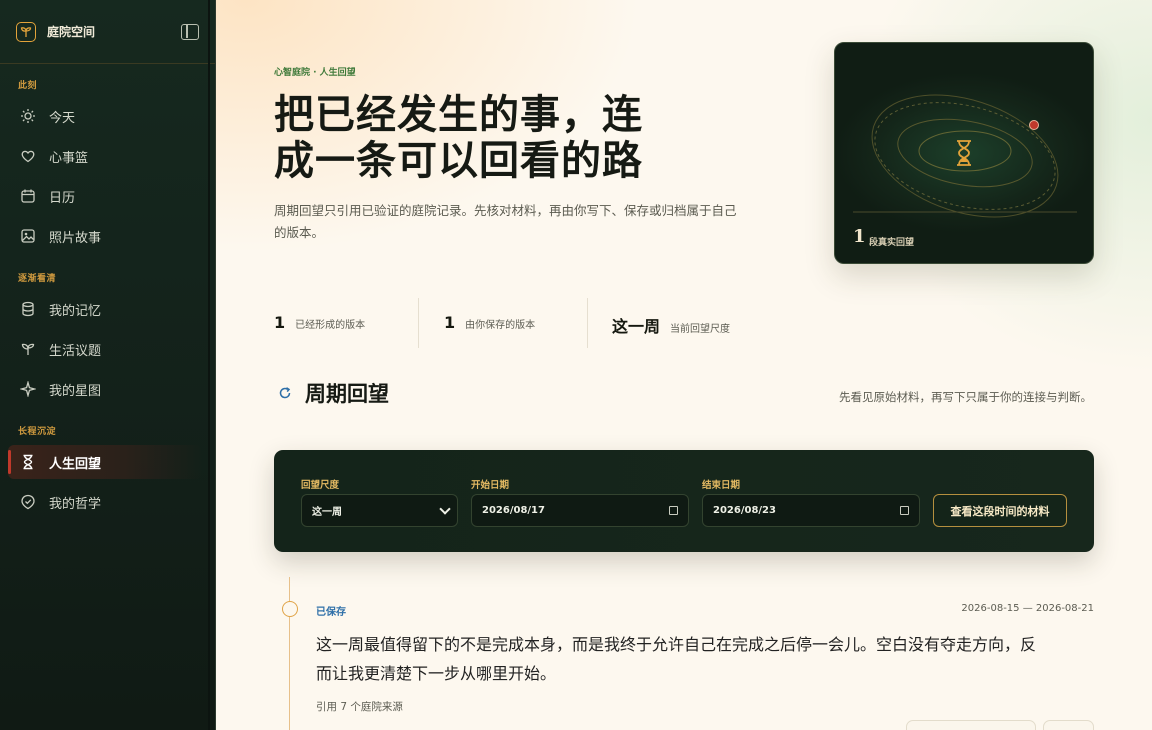 This screenshot has width=1152, height=730. What do you see at coordinates (1068, 725) in the screenshot?
I see `entry-more-button` at bounding box center [1068, 725].